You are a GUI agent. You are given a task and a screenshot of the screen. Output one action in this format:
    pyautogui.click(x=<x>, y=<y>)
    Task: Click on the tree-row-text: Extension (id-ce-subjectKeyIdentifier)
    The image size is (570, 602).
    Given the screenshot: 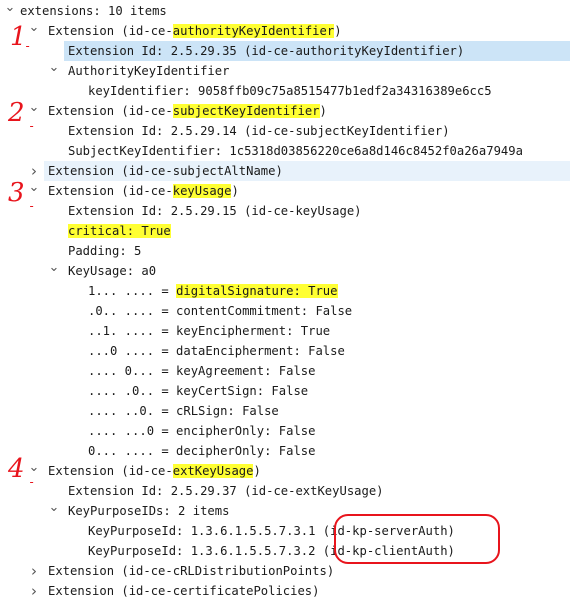 What is the action you would take?
    pyautogui.click(x=187, y=111)
    